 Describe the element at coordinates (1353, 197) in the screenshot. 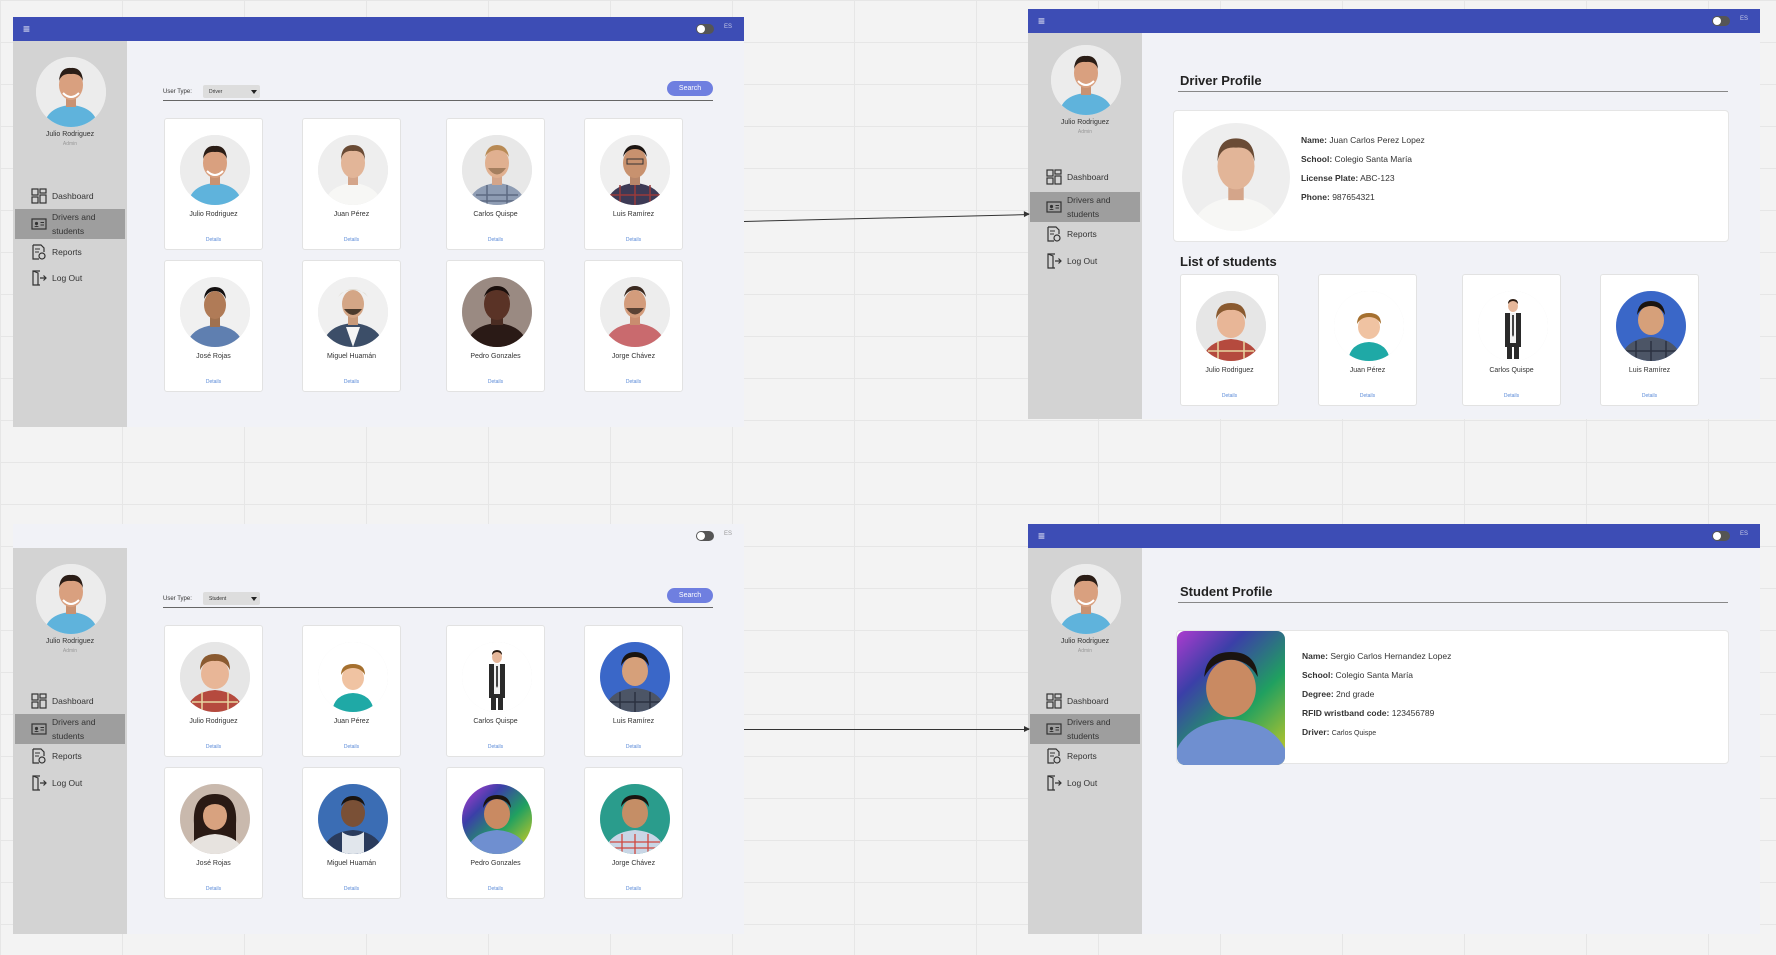

I see `phone-value: 987654321` at that location.